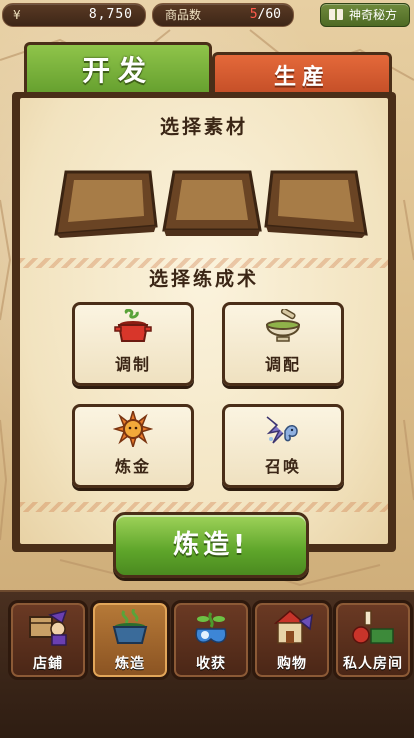 This screenshot has height=738, width=414. Describe the element at coordinates (283, 446) in the screenshot. I see `skill-card-summon: 召唤` at that location.